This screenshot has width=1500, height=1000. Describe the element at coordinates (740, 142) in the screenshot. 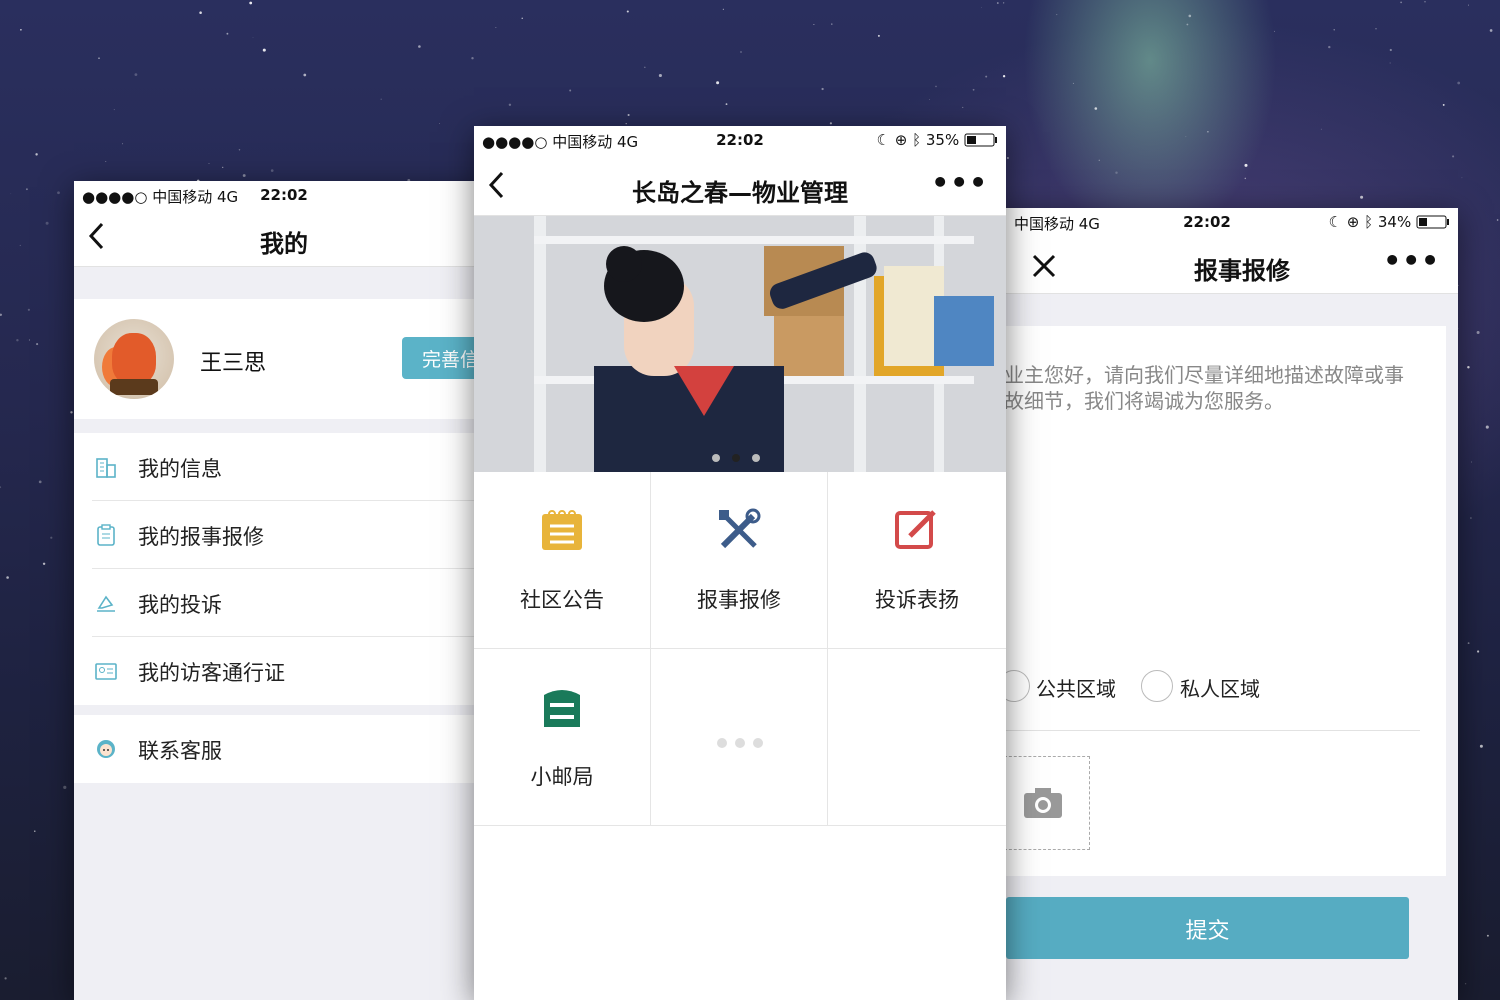

I see `status-bar: ●●●●○ 中国移动 4G 22:02 ☾ ⊕ ᛒ 35%` at that location.